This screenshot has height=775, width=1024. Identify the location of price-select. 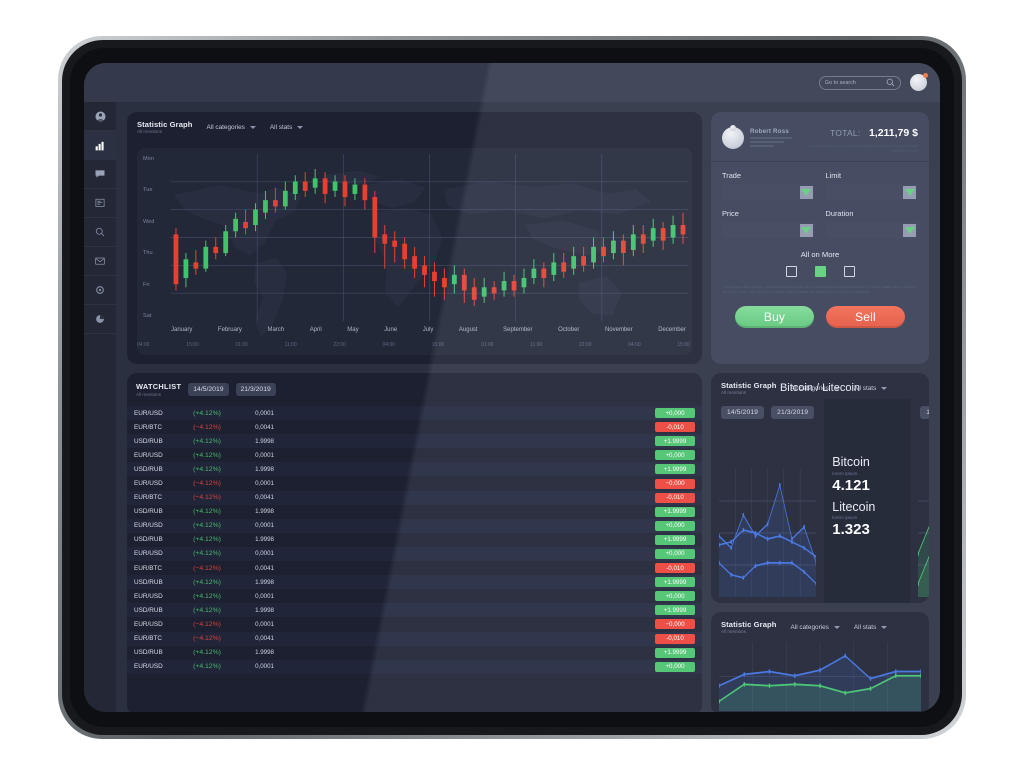
(768, 230).